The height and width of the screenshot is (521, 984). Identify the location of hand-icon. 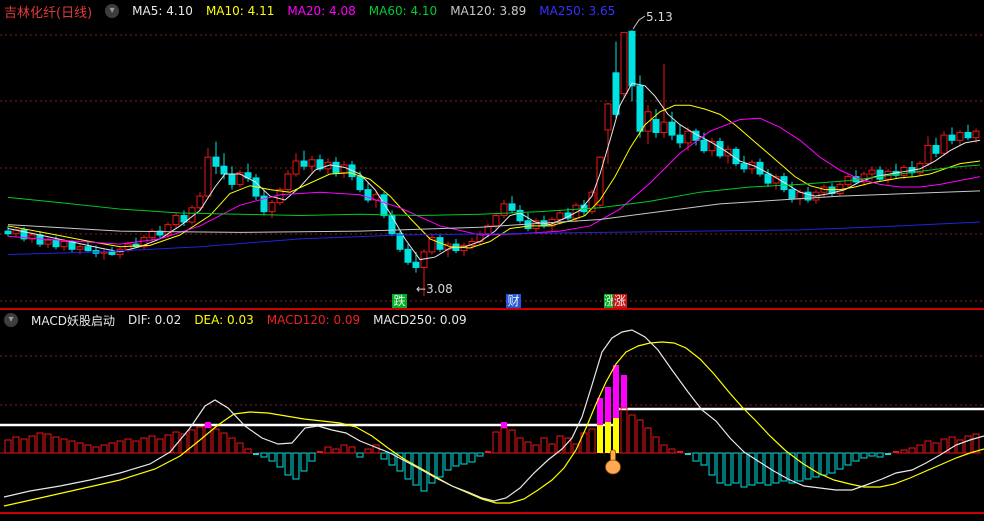
(613, 462).